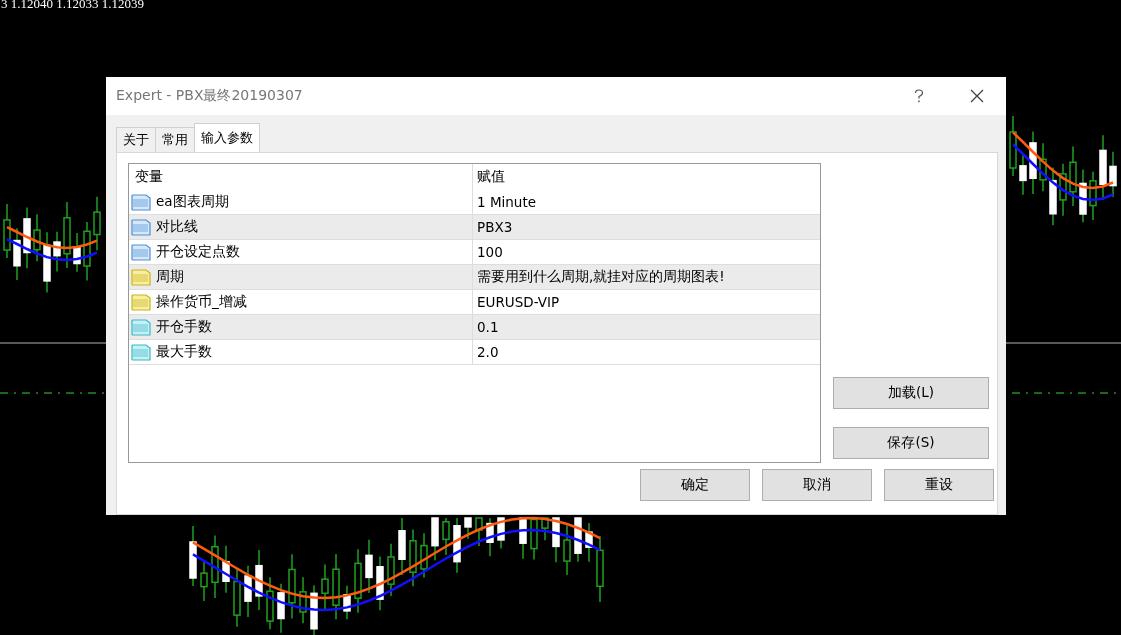 The width and height of the screenshot is (1121, 635). I want to click on tab: 输入参数, so click(227, 137).